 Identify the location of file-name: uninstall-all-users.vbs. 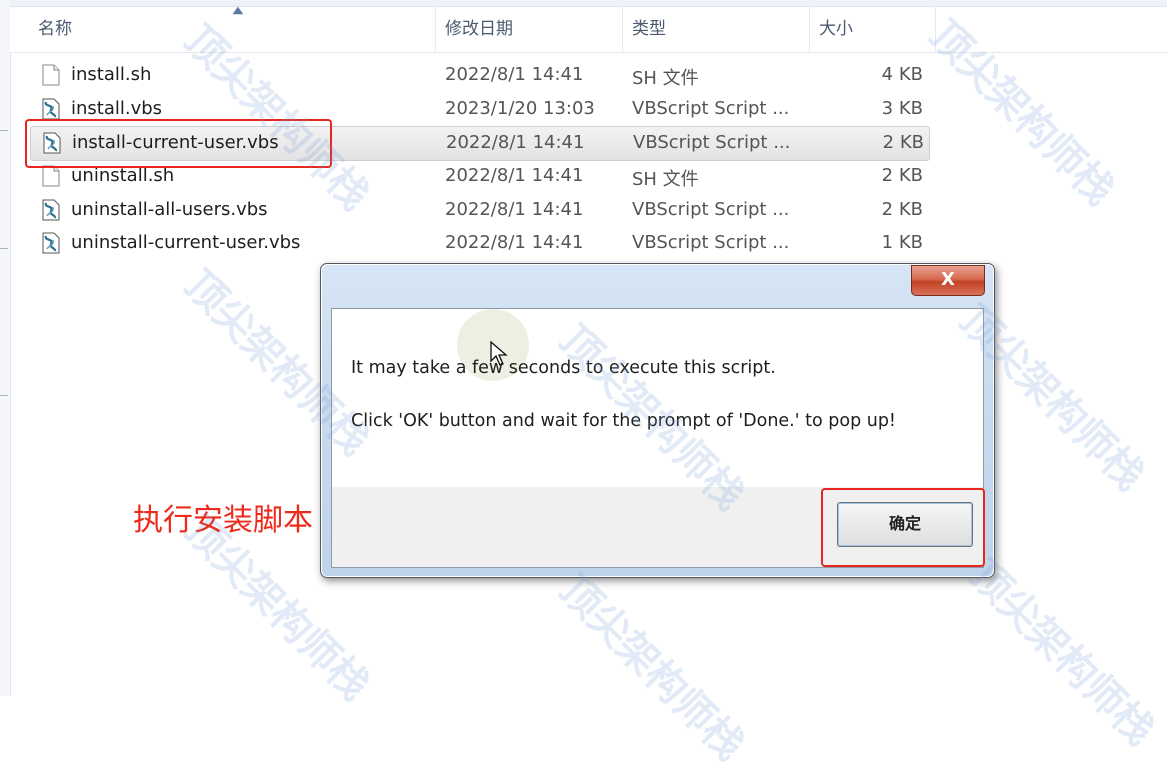
(169, 209).